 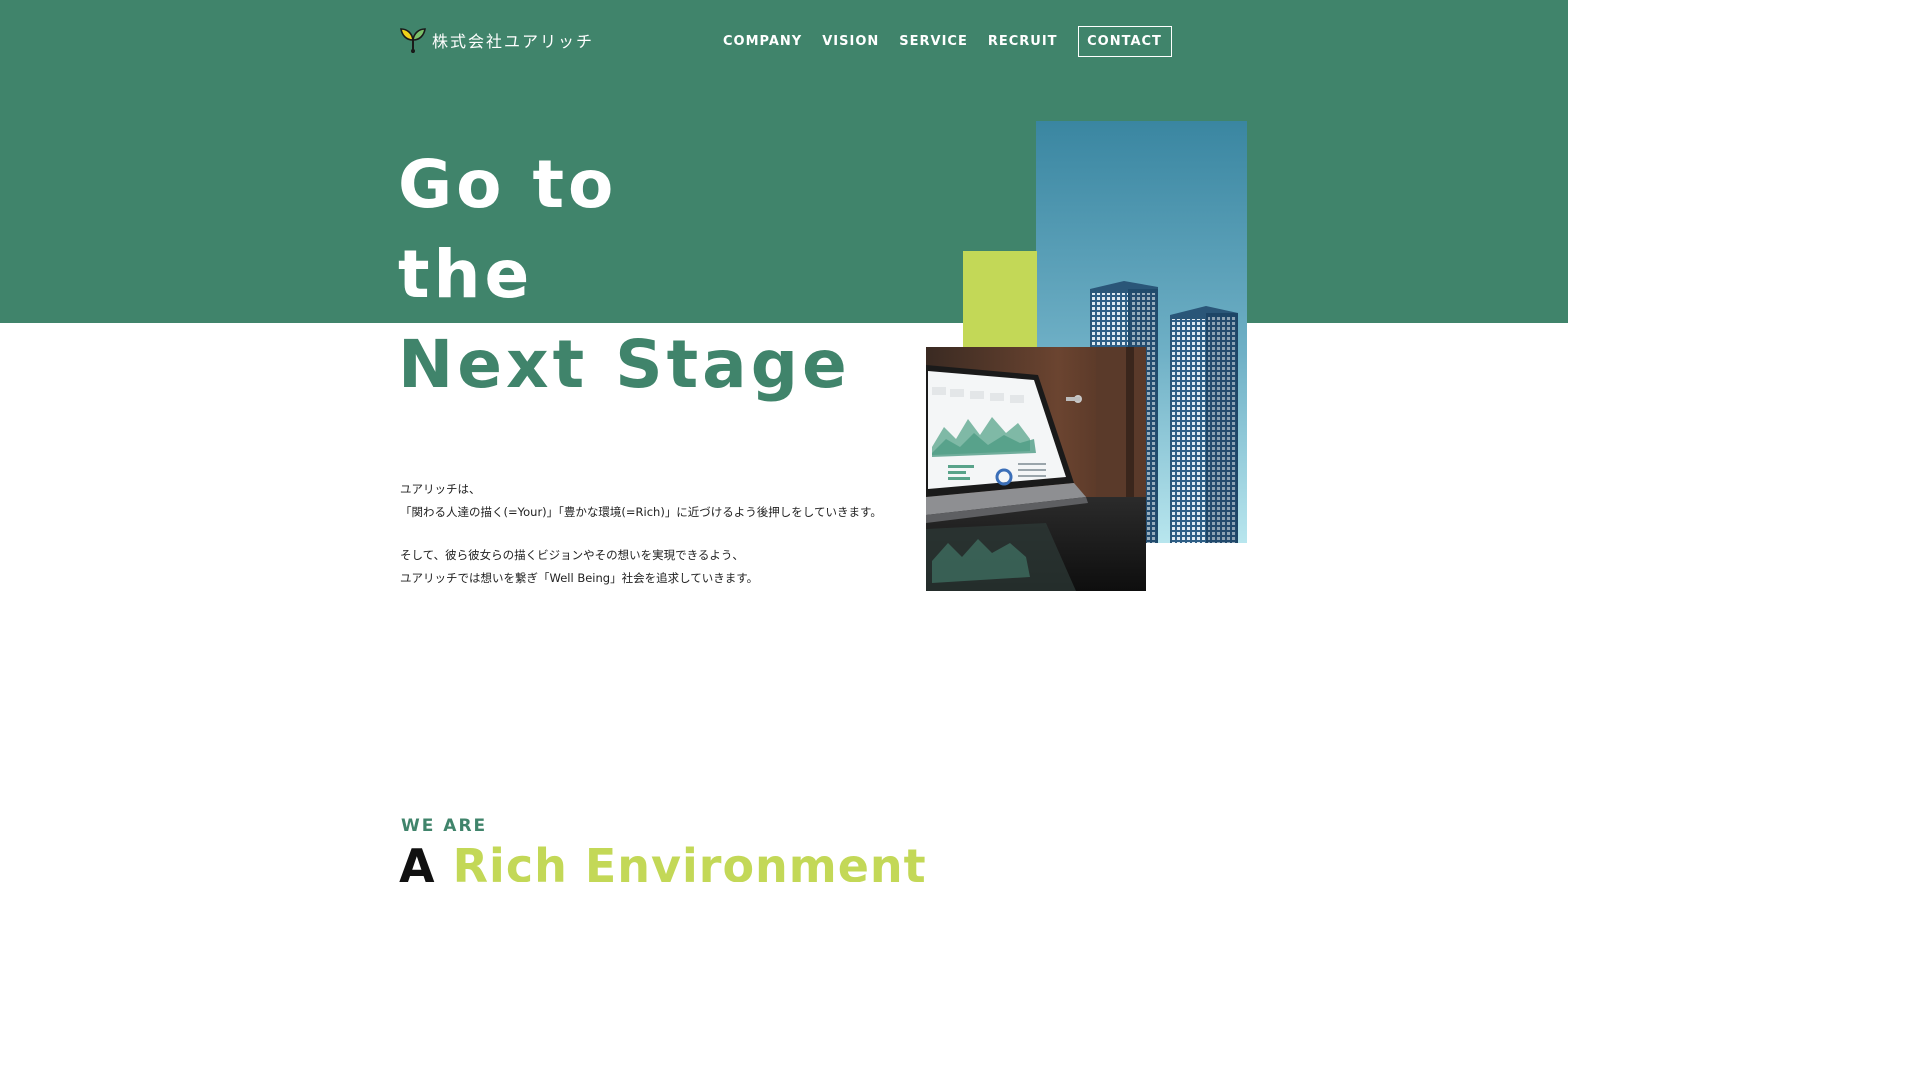 I want to click on section-title: A Rich Environment, so click(x=663, y=859).